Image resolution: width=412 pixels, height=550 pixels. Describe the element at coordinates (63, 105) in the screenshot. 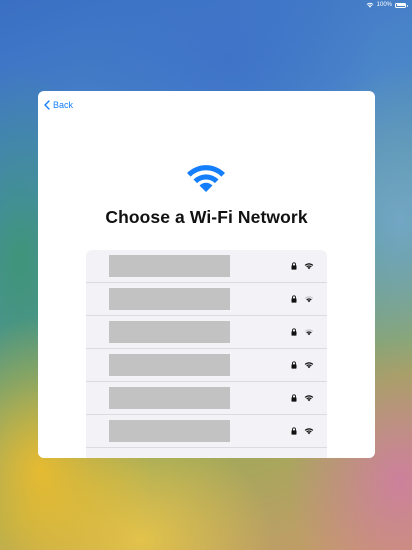

I see `back-label: Back` at that location.